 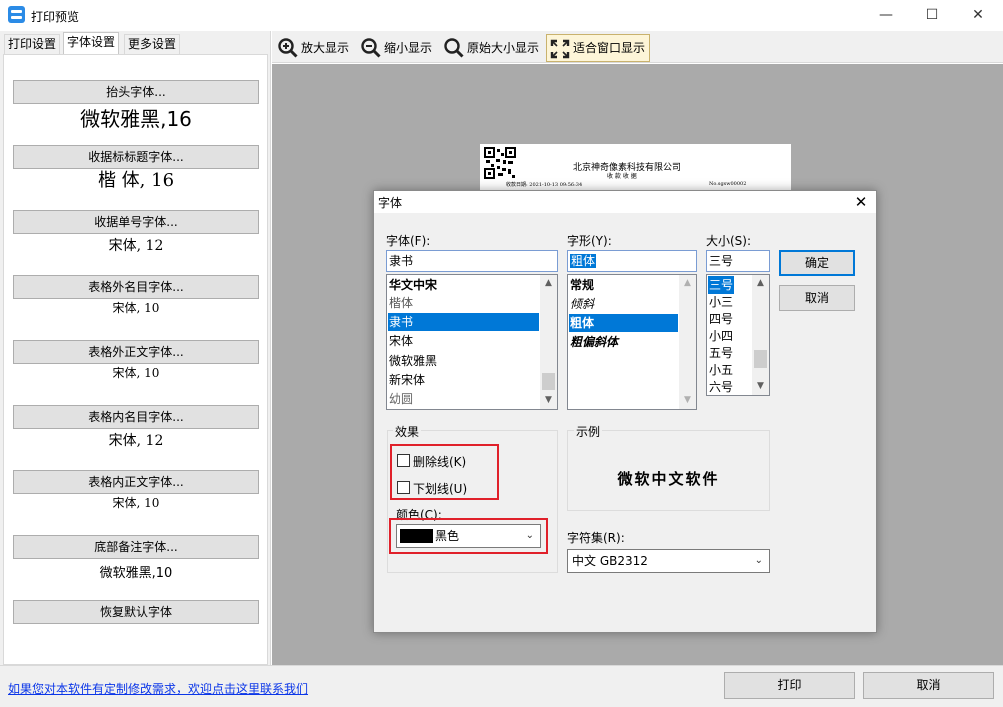 I want to click on font-list-scrollbar: ▲ ▼, so click(x=548, y=342).